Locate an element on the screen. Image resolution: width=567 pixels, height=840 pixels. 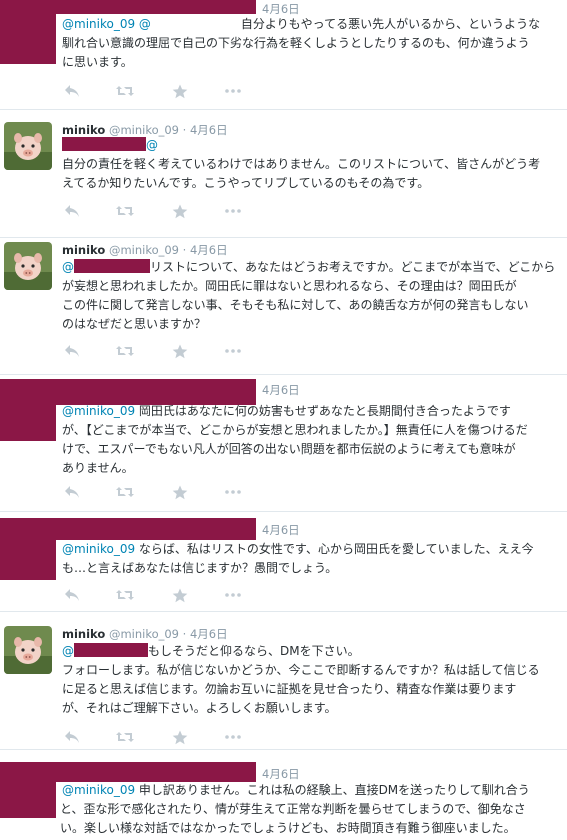
tweet-text-line: けで、エスパーでもない凡人が回答の出ない問題を都市伝説のように考えても意味が is located at coordinates (289, 449).